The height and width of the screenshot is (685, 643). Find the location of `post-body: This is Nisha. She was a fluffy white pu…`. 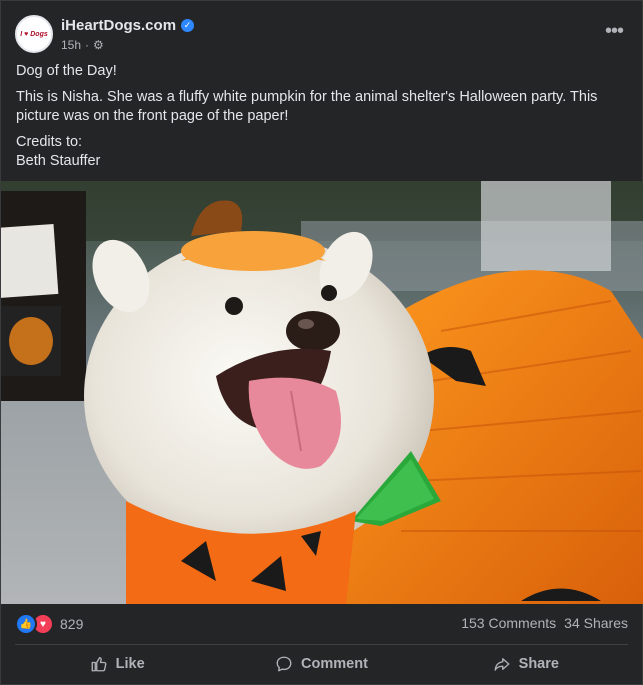

post-body: This is Nisha. She was a fluffy white pu… is located at coordinates (307, 106).